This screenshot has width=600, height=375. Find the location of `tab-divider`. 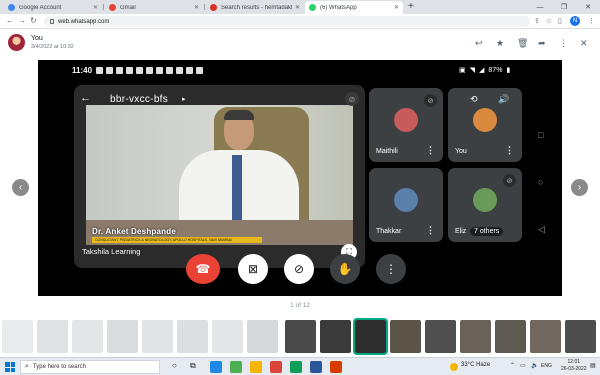

tab-divider is located at coordinates (103, 7).